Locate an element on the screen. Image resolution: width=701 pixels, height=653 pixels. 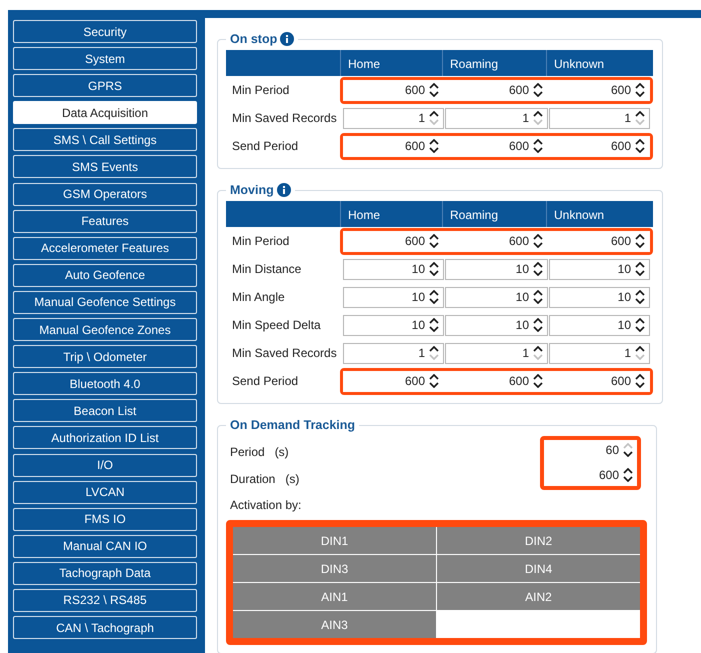
sidebar-item: Bluetooth 4.0 is located at coordinates (105, 384).